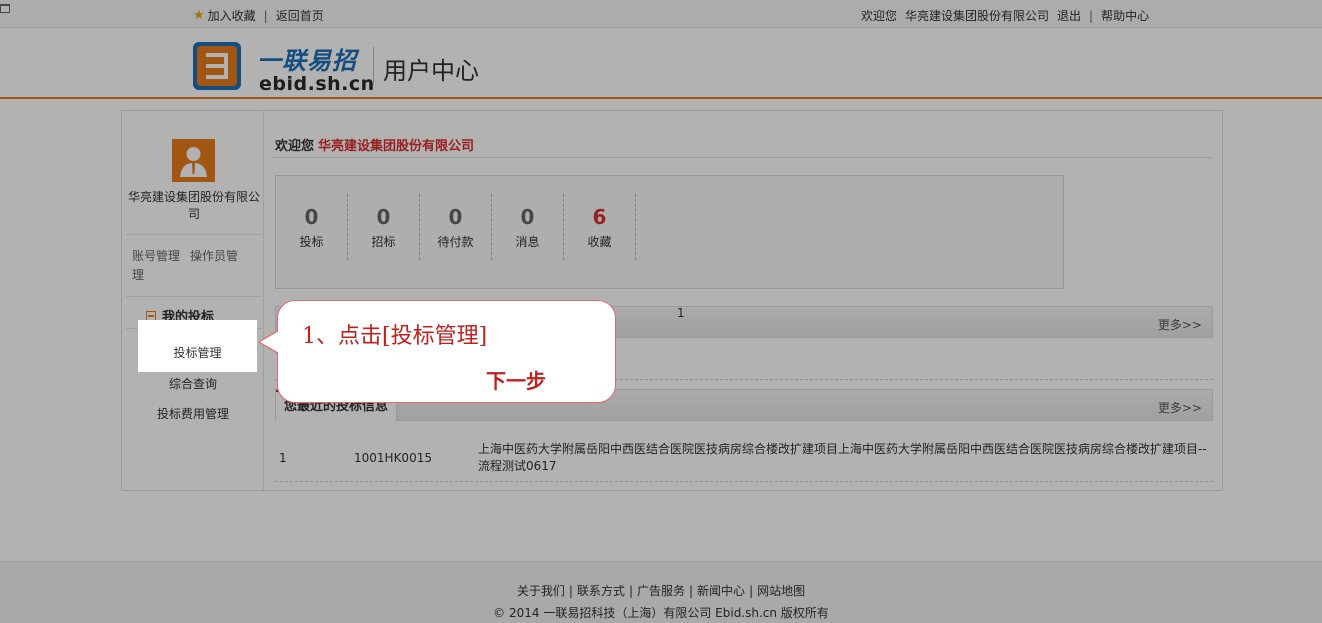 This screenshot has width=1322, height=623. I want to click on callout-tail-inner, so click(269, 342).